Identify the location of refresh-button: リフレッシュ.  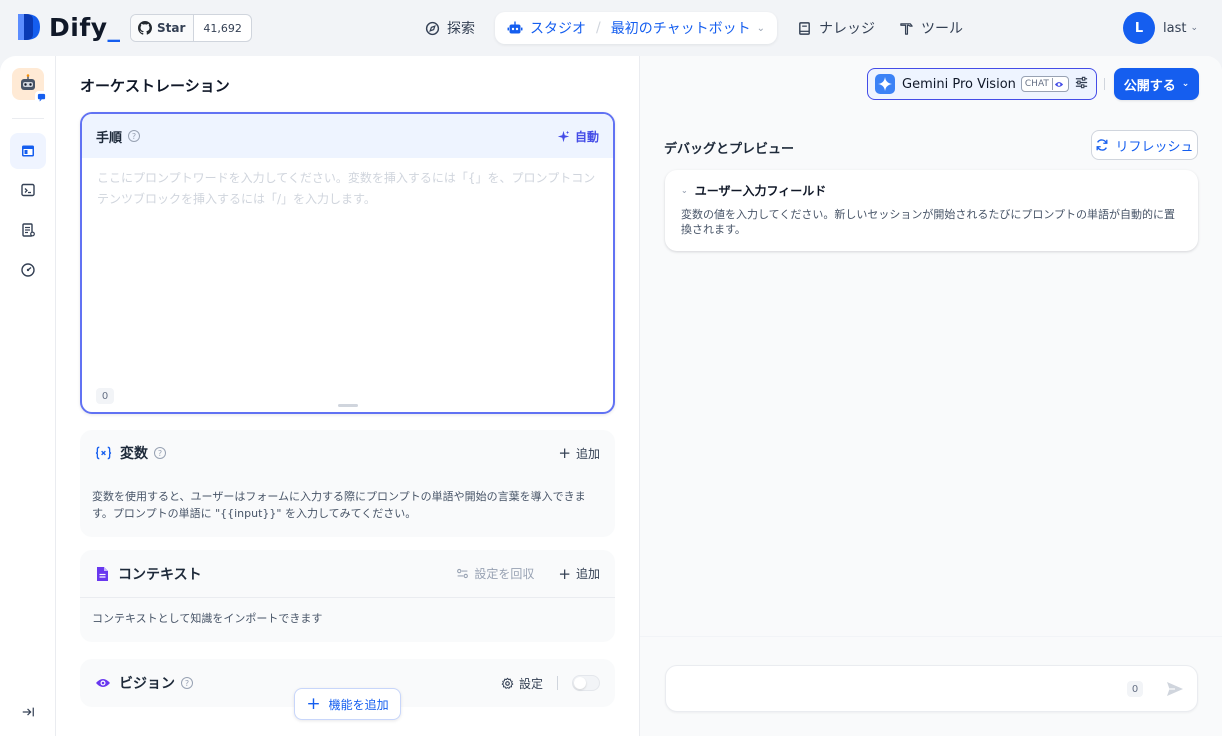
(1144, 145).